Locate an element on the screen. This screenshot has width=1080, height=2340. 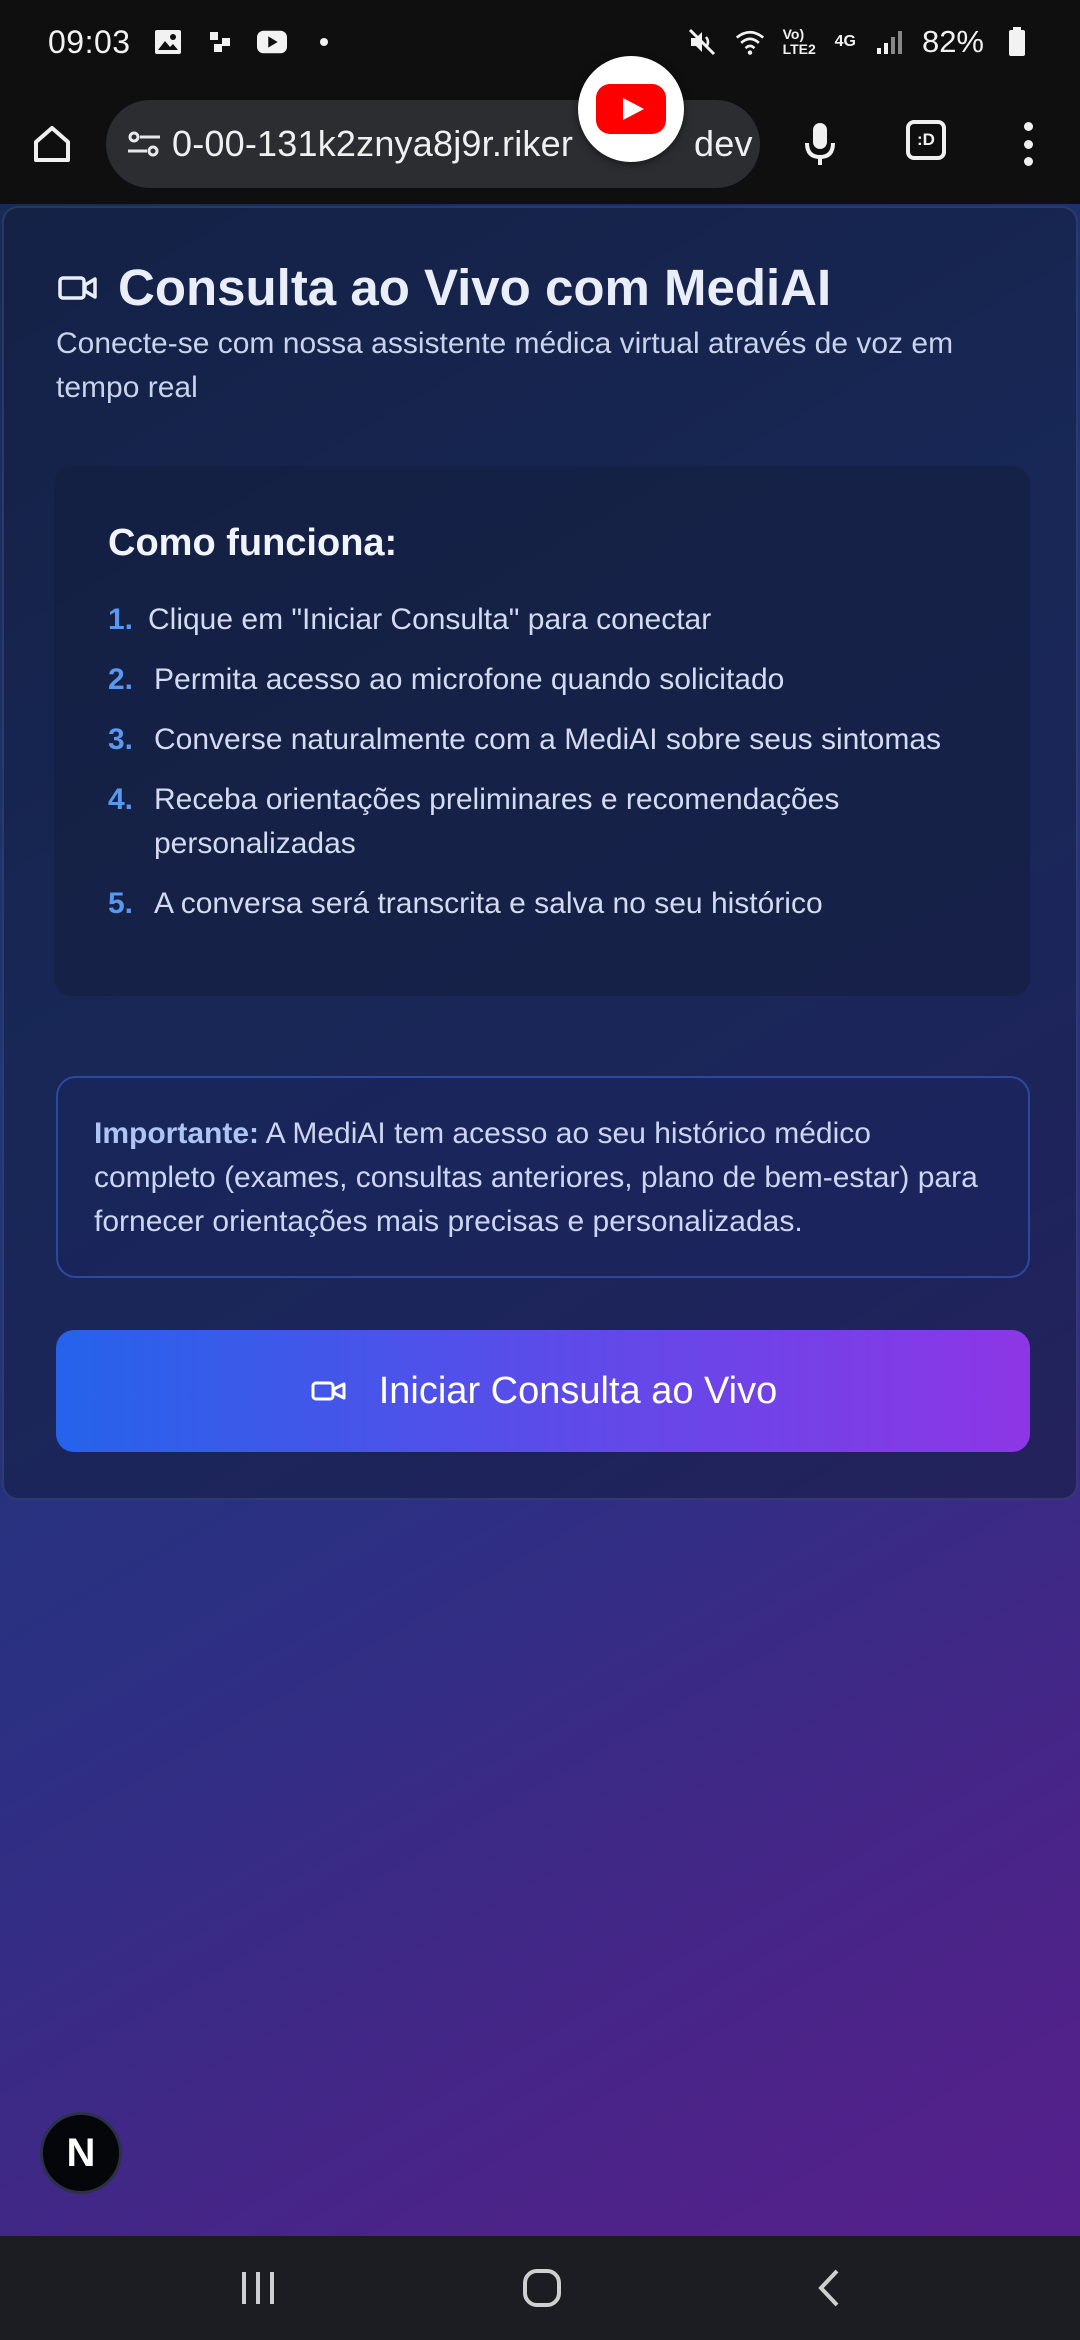
how-it-works-title: Como funciona: is located at coordinates (253, 543).